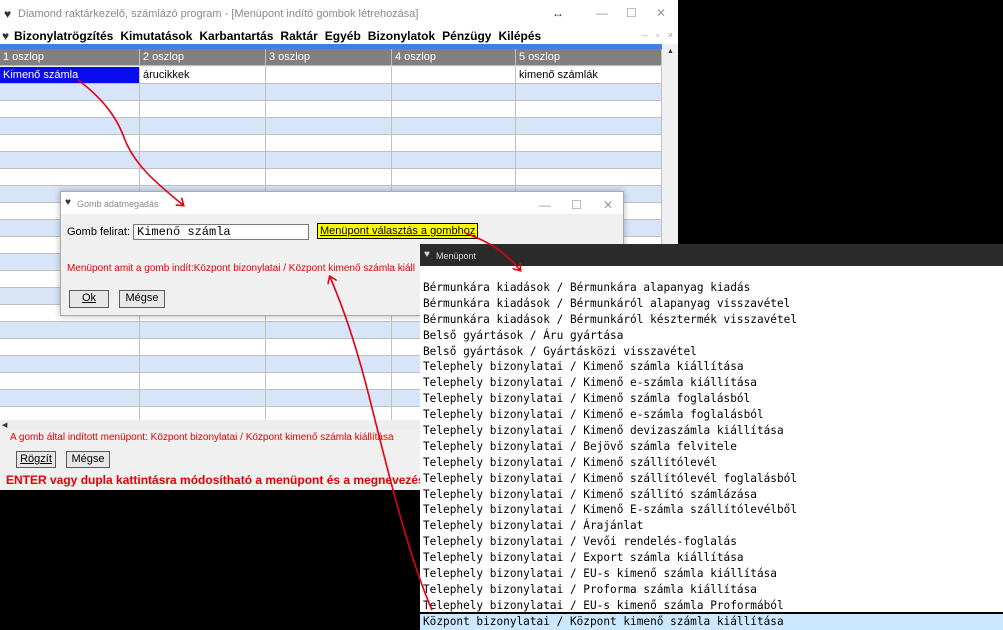 The image size is (1003, 630). What do you see at coordinates (608, 205) in the screenshot?
I see `dialog-close-button: ✕` at bounding box center [608, 205].